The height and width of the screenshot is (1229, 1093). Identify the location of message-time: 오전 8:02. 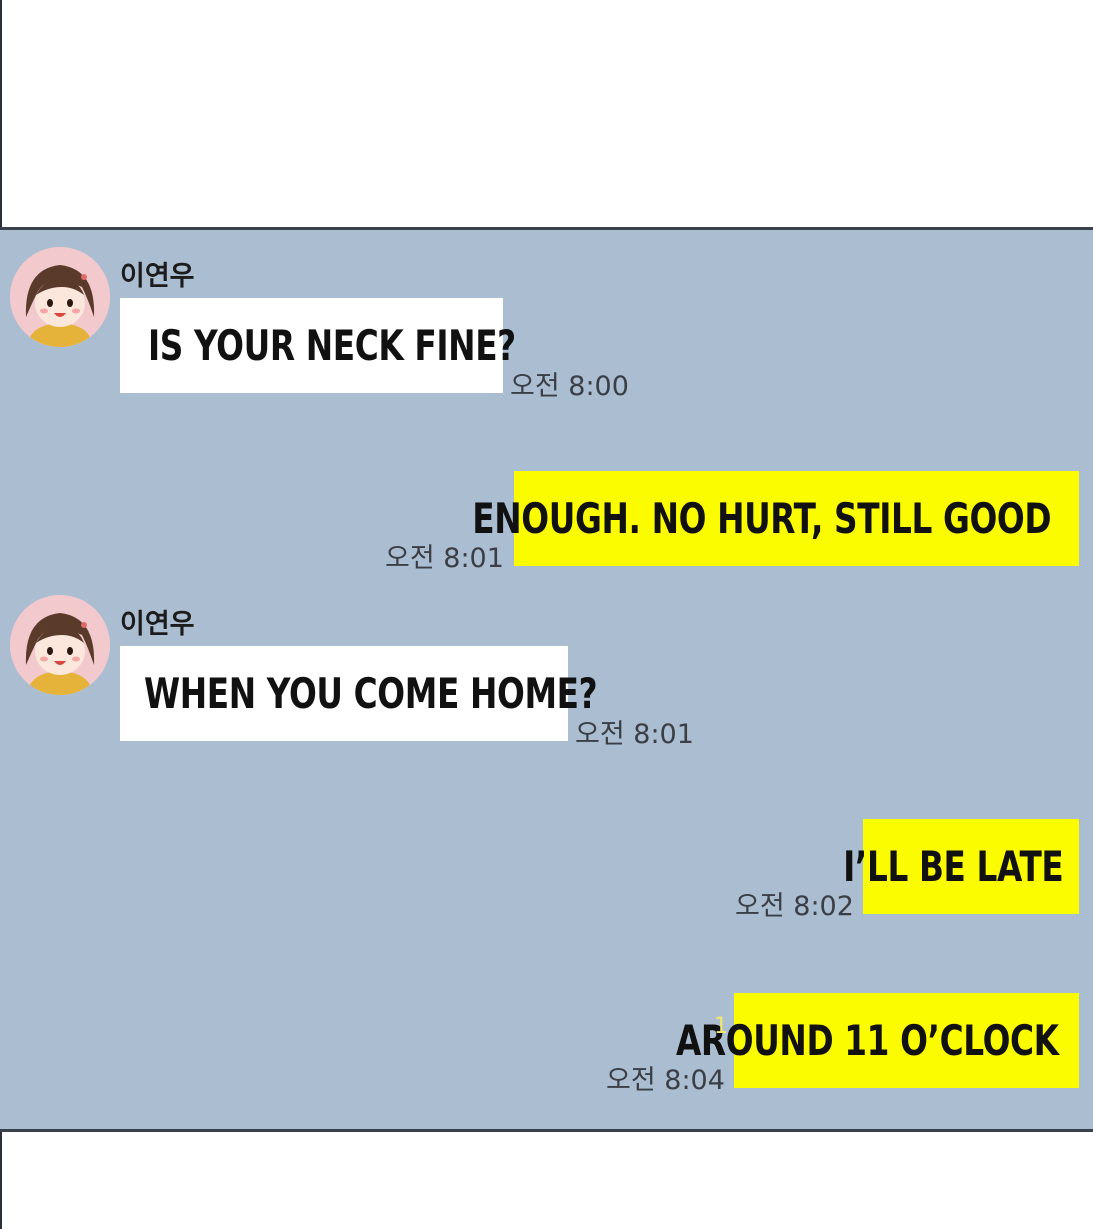
(794, 906).